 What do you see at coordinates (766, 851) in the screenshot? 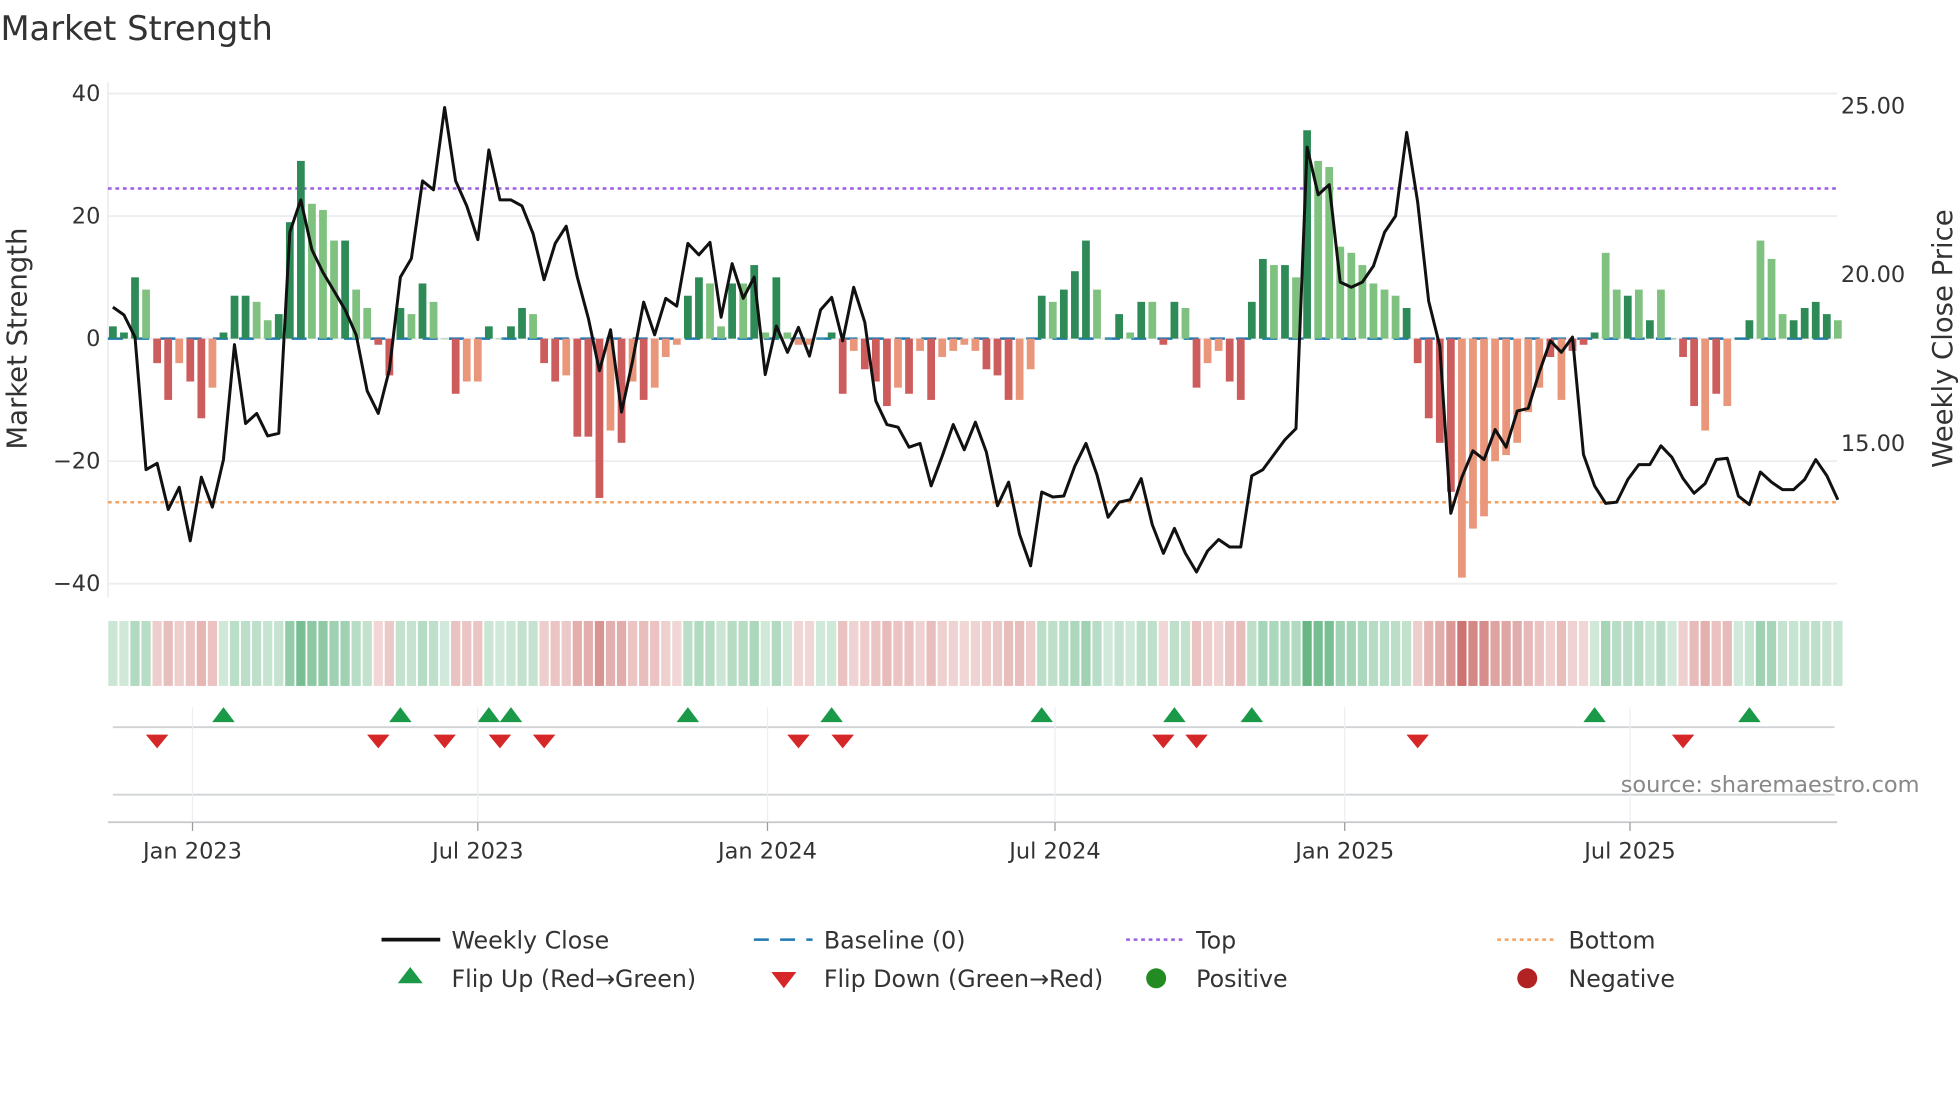
I see `x-tick-label: Jan 2024` at bounding box center [766, 851].